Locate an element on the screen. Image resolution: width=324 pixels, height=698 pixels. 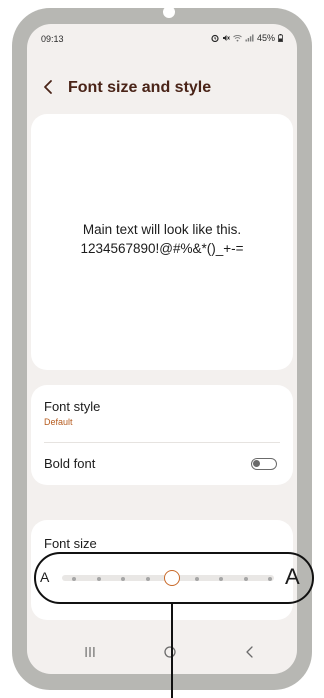
font-style-row: Font style Default is located at coordinates (162, 413).